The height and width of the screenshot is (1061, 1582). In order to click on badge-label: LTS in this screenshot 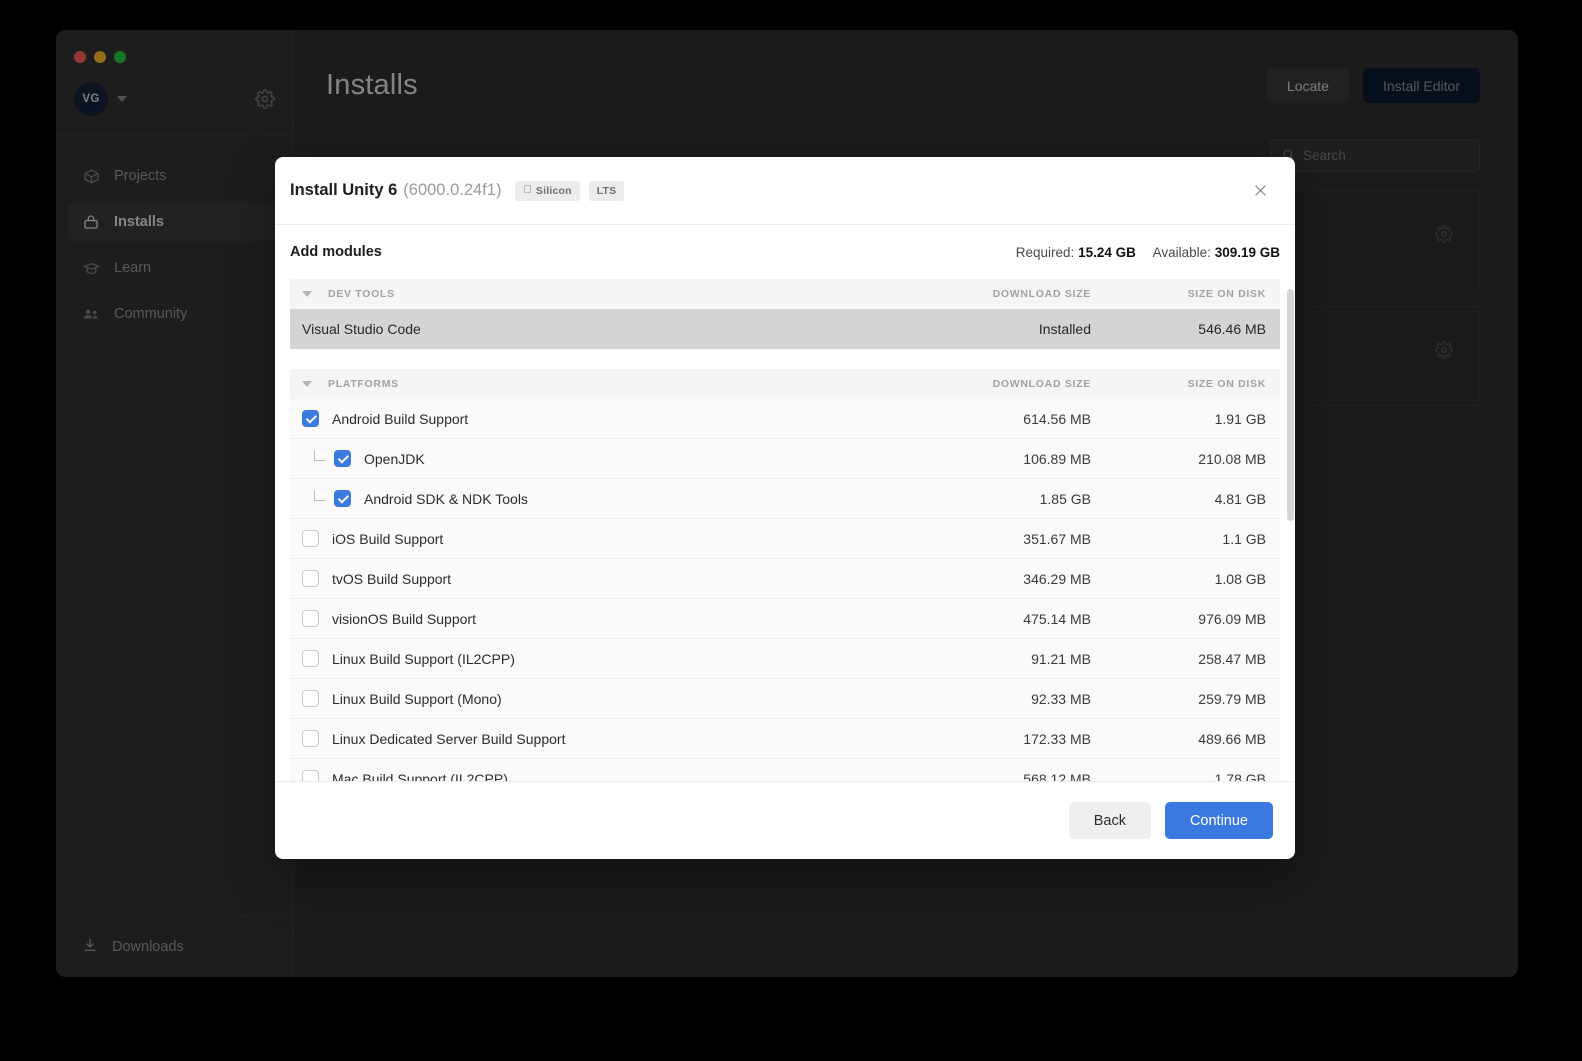, I will do `click(602, 190)`.